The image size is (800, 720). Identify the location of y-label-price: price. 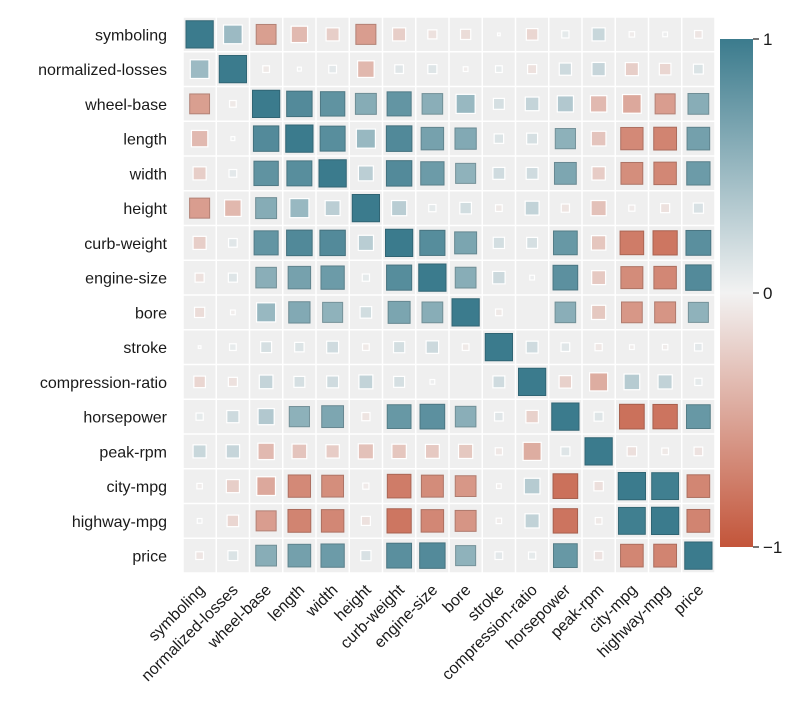
(149, 557).